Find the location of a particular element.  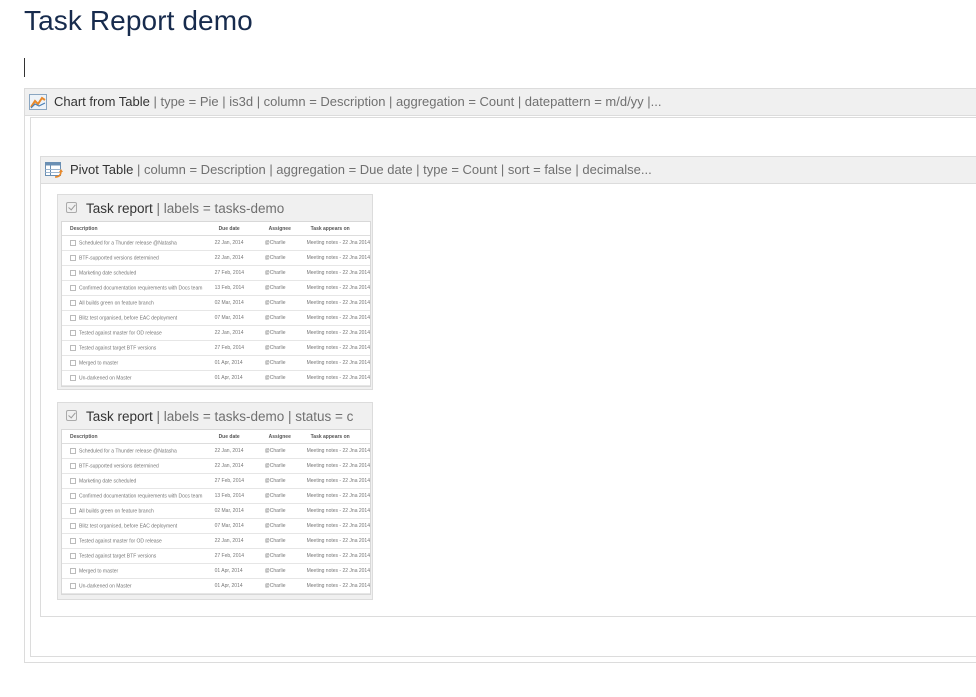

pivot-macro-name: Pivot Table is located at coordinates (102, 169).